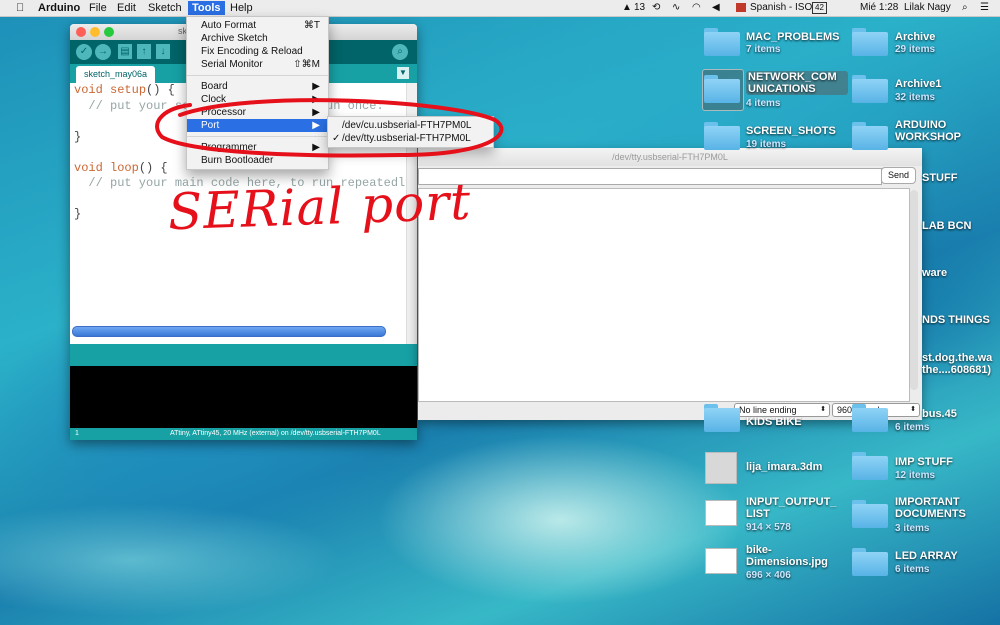 This screenshot has width=1000, height=625. Describe the element at coordinates (98, 8) in the screenshot. I see `menu-file: File` at that location.